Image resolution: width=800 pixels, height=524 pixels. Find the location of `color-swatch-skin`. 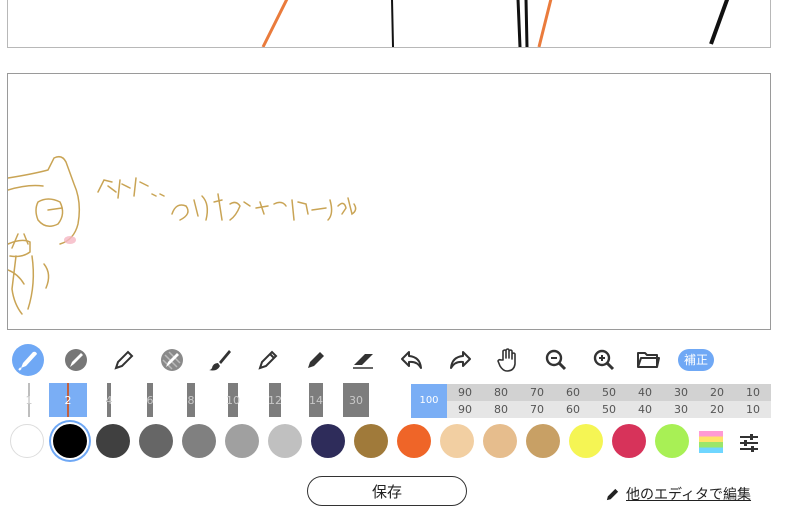

color-swatch-skin is located at coordinates (500, 441).